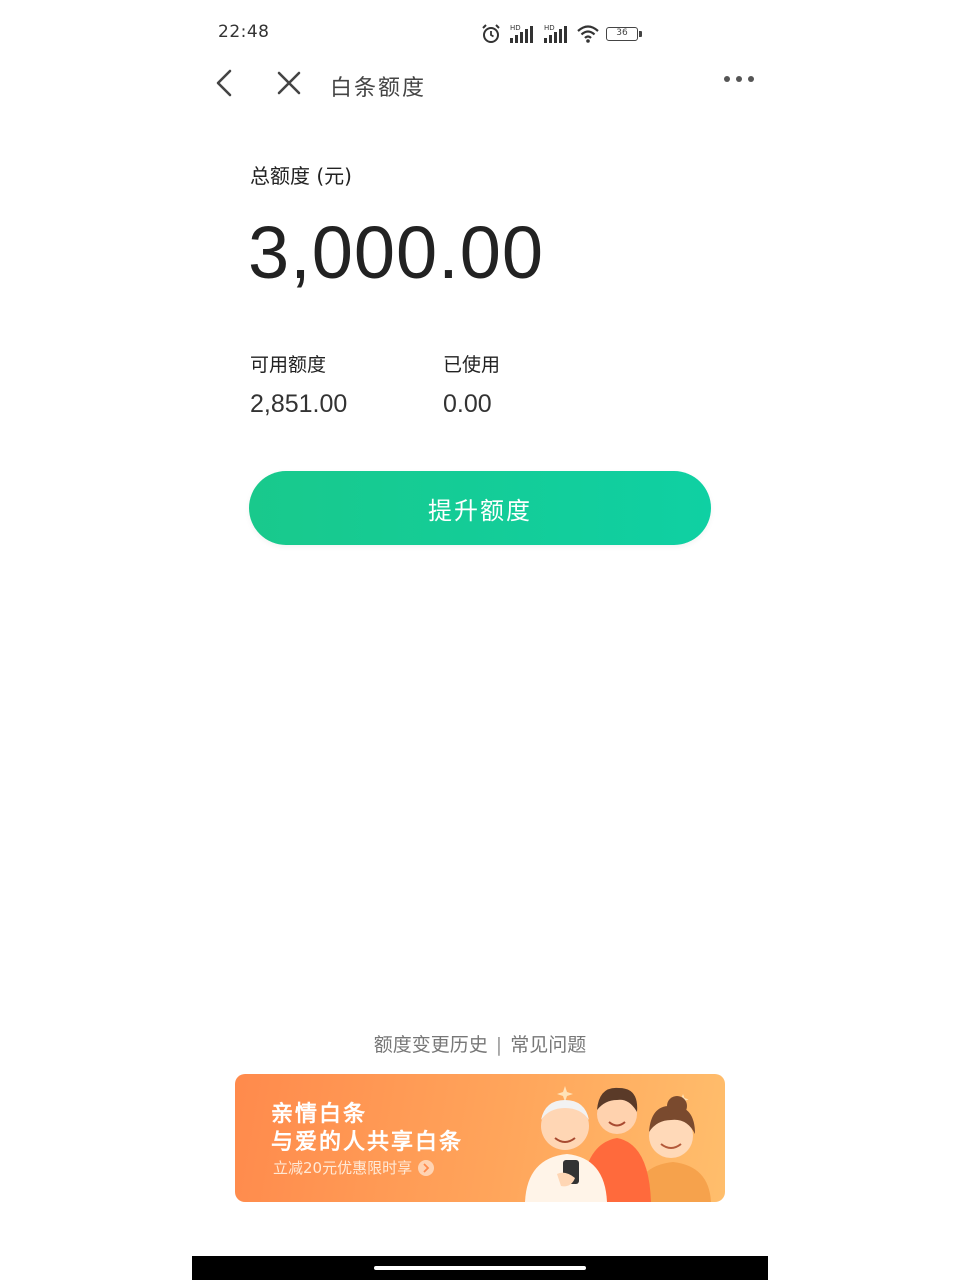 The height and width of the screenshot is (1280, 960). I want to click on banner-subtitle: 与爱的人共享白条, so click(367, 1142).